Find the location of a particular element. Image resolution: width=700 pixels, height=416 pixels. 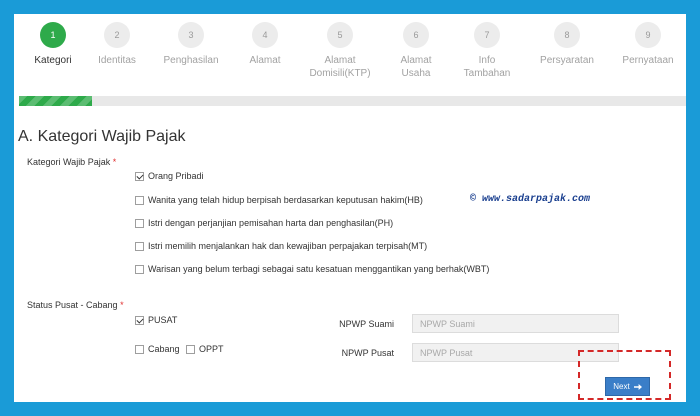

checkbox-cabang: Cabang is located at coordinates (157, 349).